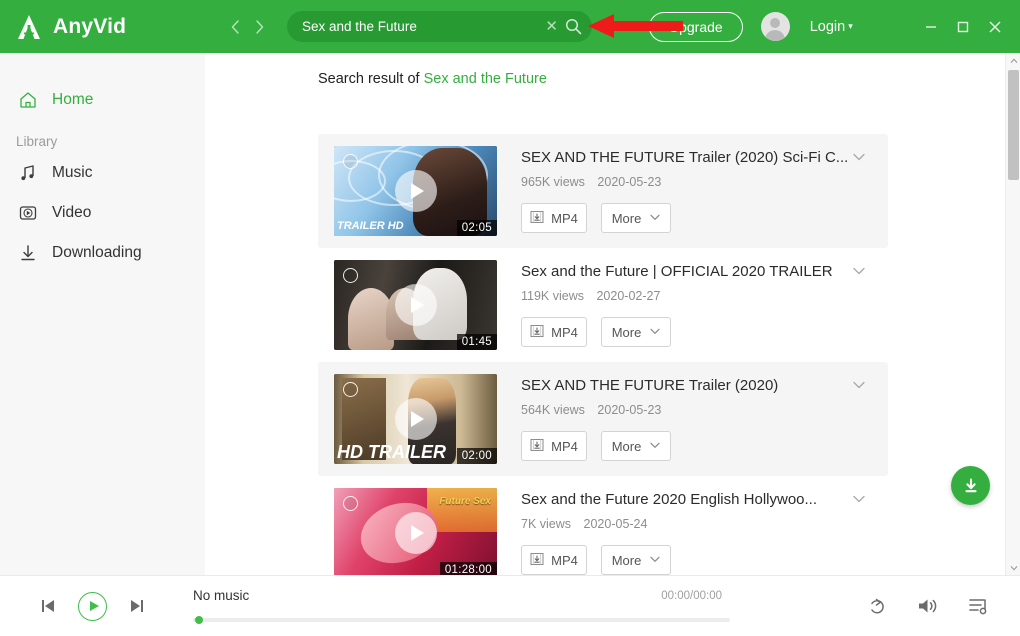  What do you see at coordinates (537, 560) in the screenshot?
I see `film-download-icon` at bounding box center [537, 560].